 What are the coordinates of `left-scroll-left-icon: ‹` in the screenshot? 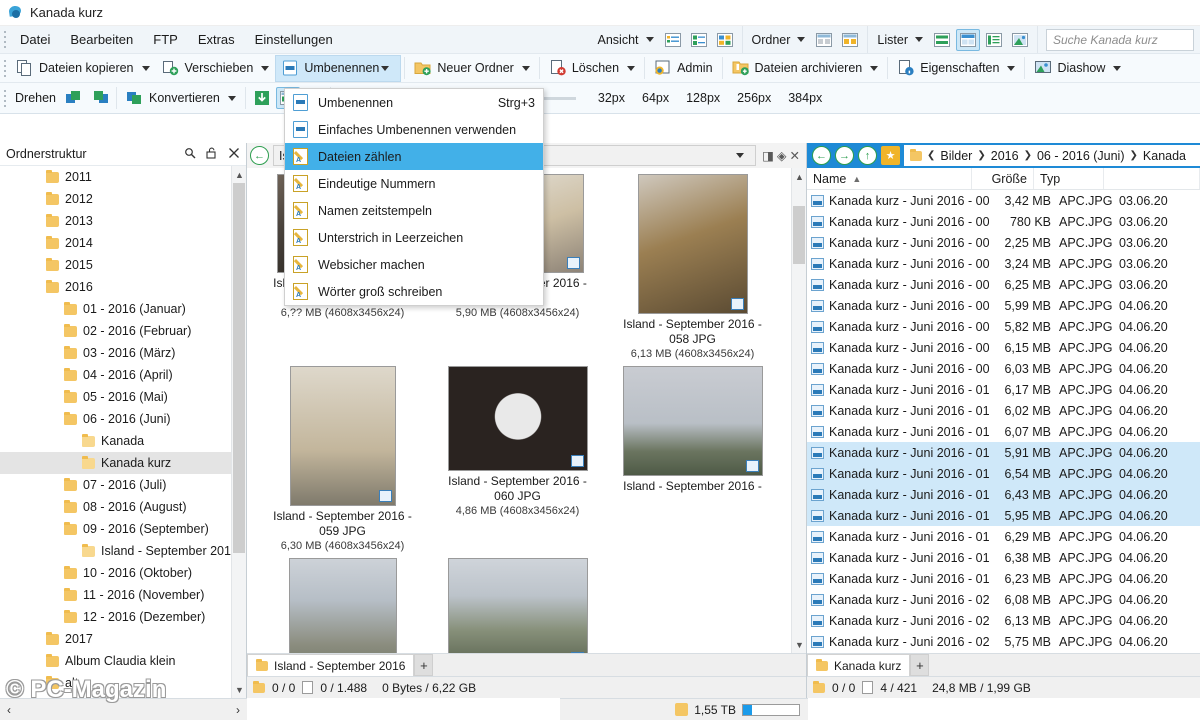 It's located at (9, 710).